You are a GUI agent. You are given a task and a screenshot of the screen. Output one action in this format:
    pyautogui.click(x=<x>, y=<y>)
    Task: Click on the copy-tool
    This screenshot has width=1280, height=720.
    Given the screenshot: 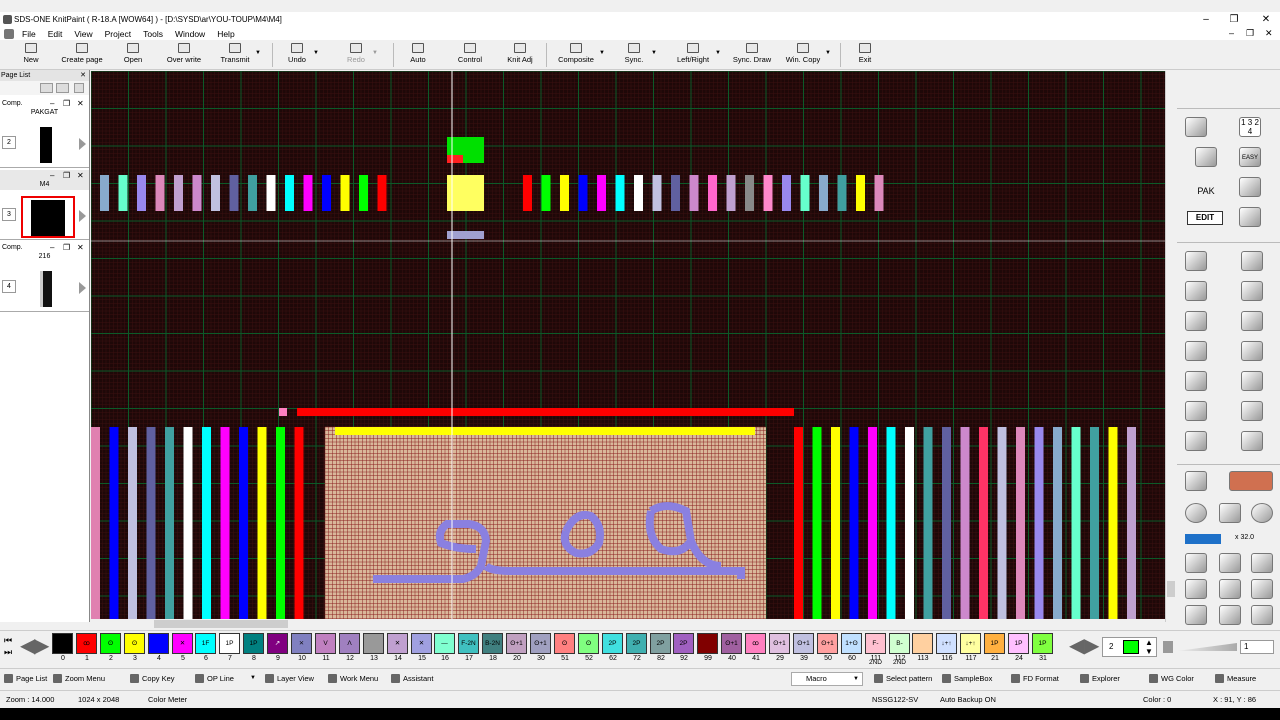 What is the action you would take?
    pyautogui.click(x=1196, y=411)
    